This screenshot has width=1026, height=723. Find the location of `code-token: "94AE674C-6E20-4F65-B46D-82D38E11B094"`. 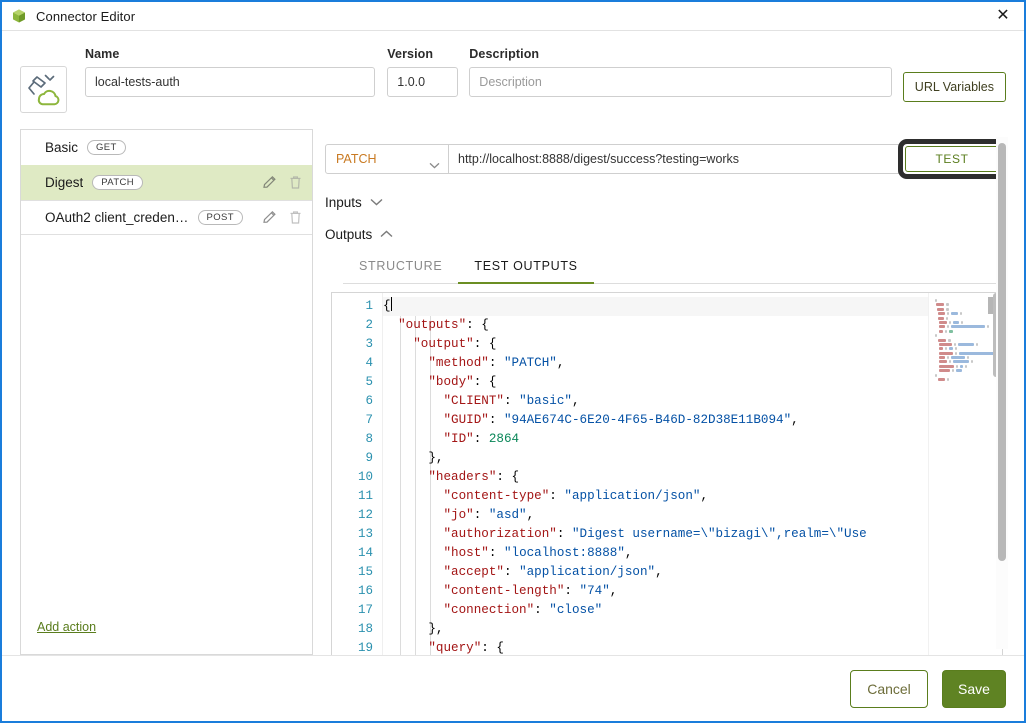

code-token: "94AE674C-6E20-4F65-B46D-82D38E11B094" is located at coordinates (647, 420).